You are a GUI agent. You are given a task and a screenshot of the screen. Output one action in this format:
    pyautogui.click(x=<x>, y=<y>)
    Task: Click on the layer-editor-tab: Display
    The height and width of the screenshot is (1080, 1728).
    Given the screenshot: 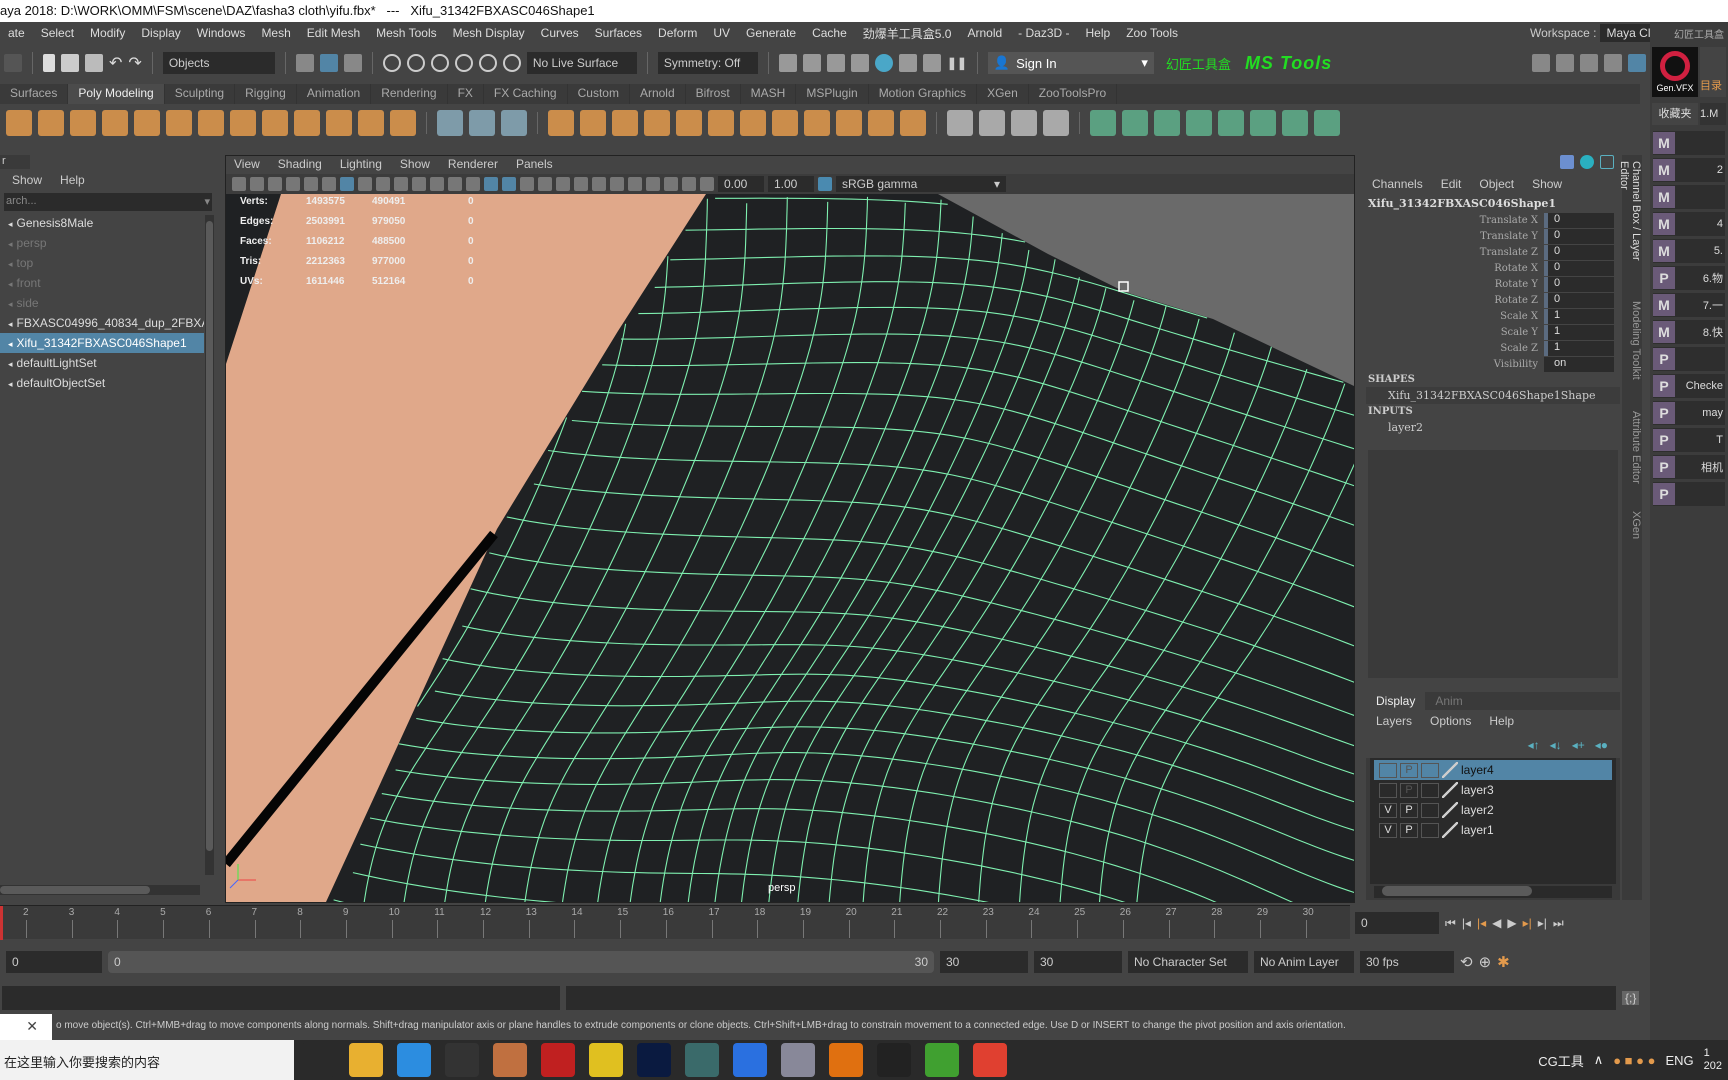 What is the action you would take?
    pyautogui.click(x=1396, y=701)
    